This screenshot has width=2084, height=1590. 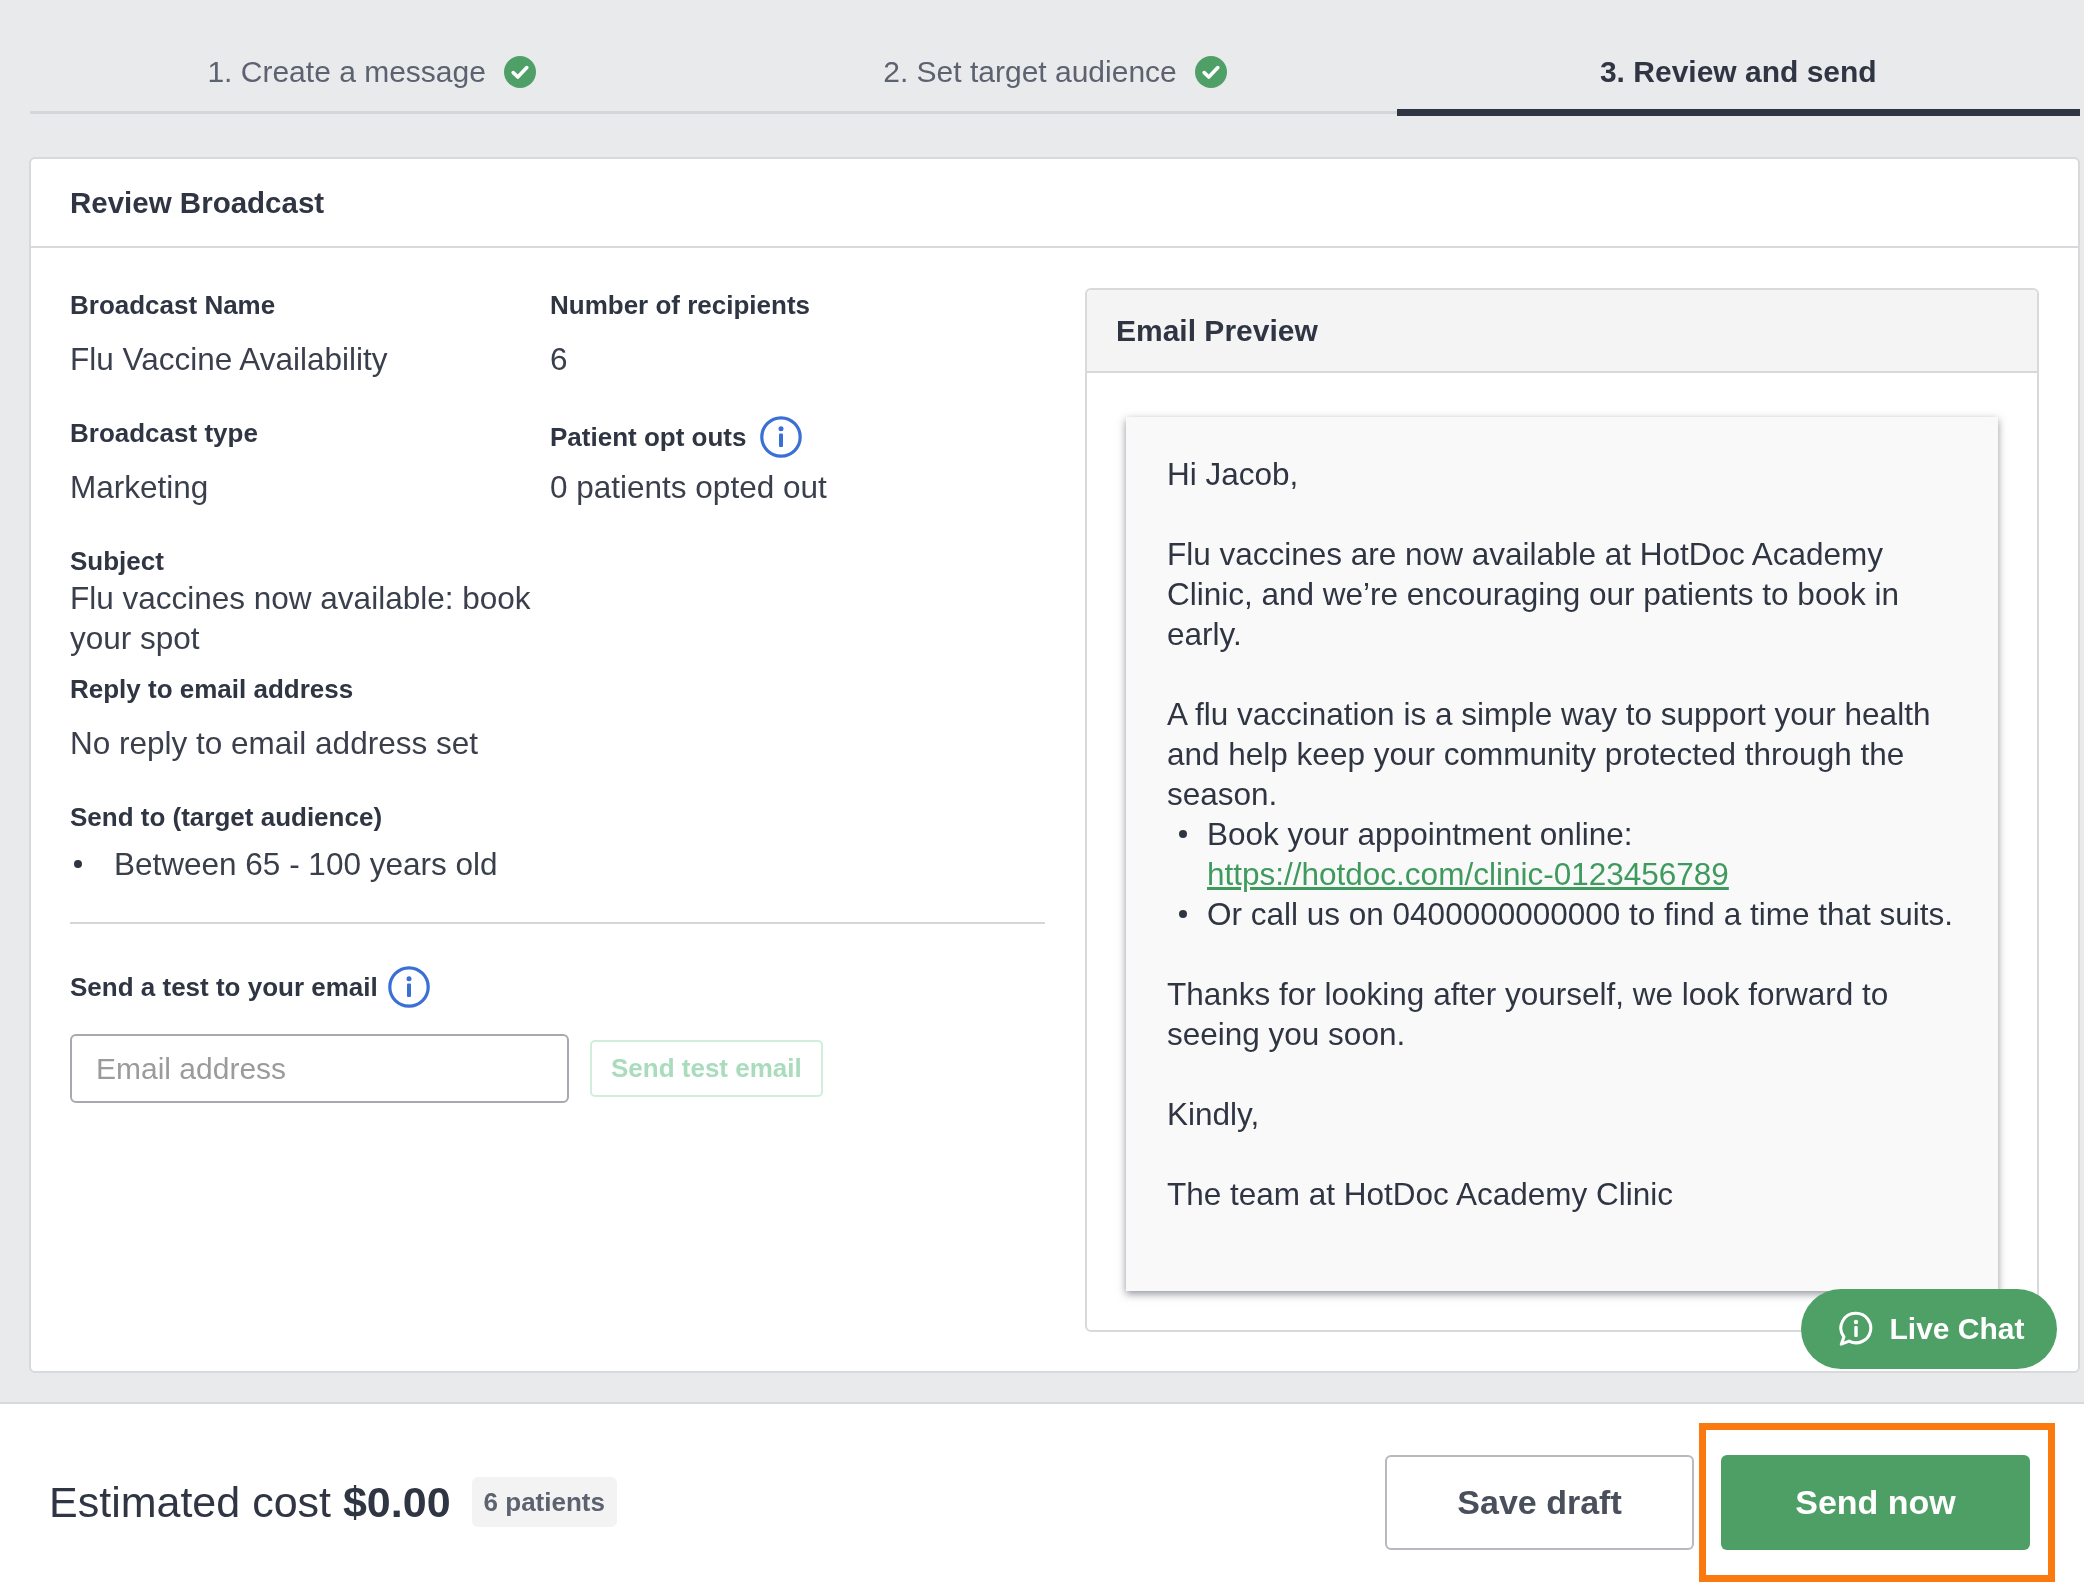 What do you see at coordinates (559, 359) in the screenshot?
I see `field-value: 6` at bounding box center [559, 359].